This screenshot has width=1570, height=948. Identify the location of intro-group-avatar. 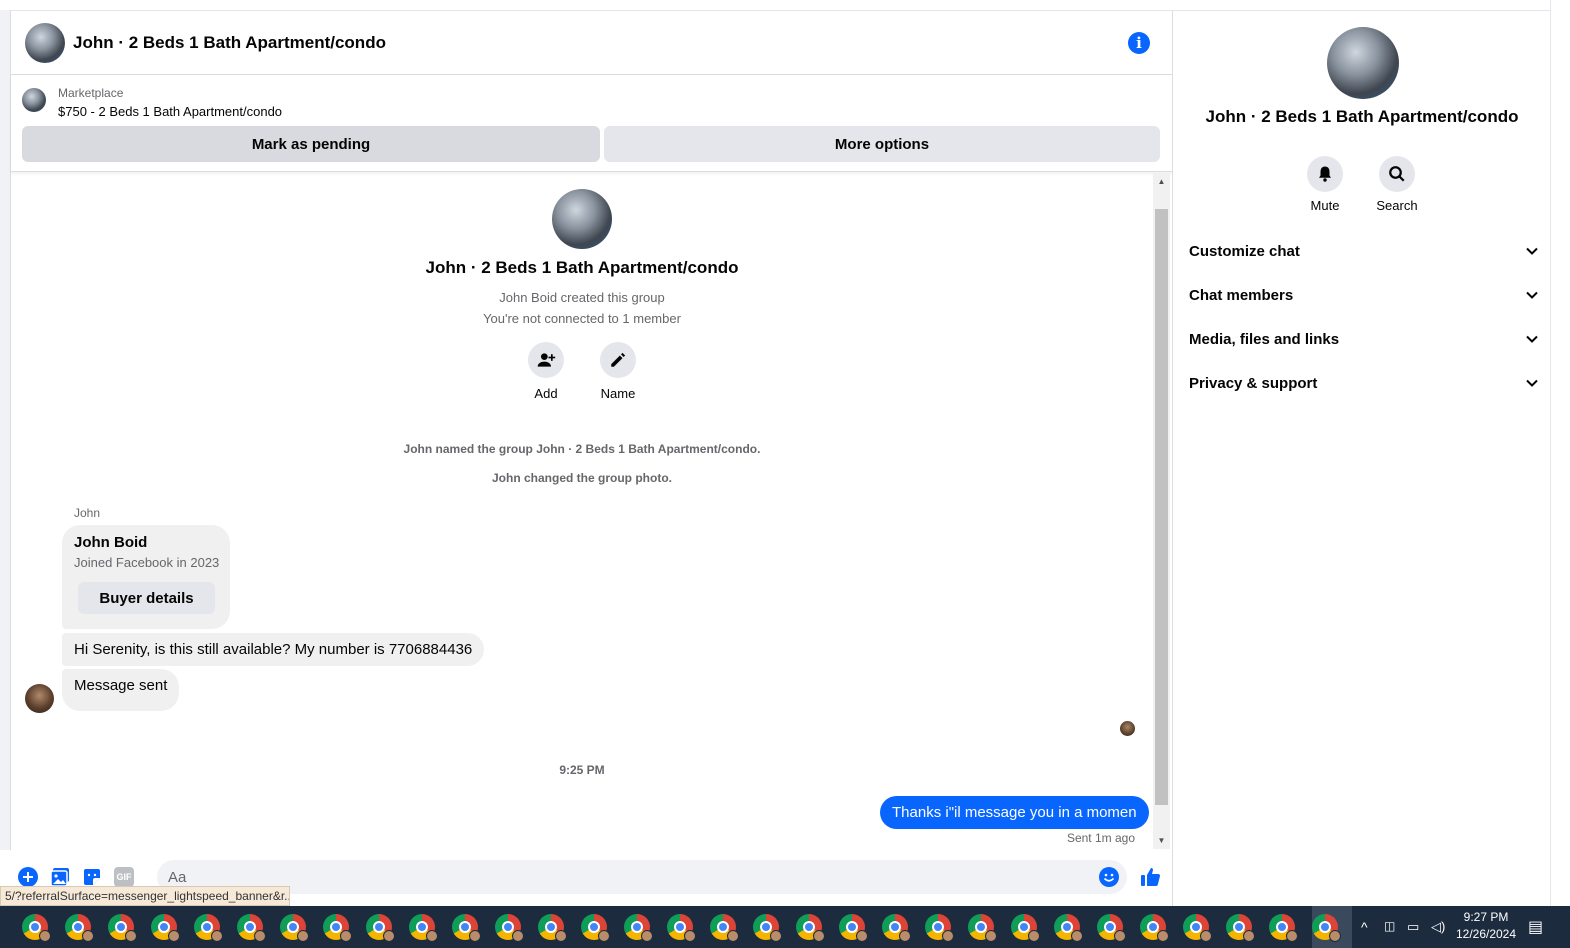
(582, 219).